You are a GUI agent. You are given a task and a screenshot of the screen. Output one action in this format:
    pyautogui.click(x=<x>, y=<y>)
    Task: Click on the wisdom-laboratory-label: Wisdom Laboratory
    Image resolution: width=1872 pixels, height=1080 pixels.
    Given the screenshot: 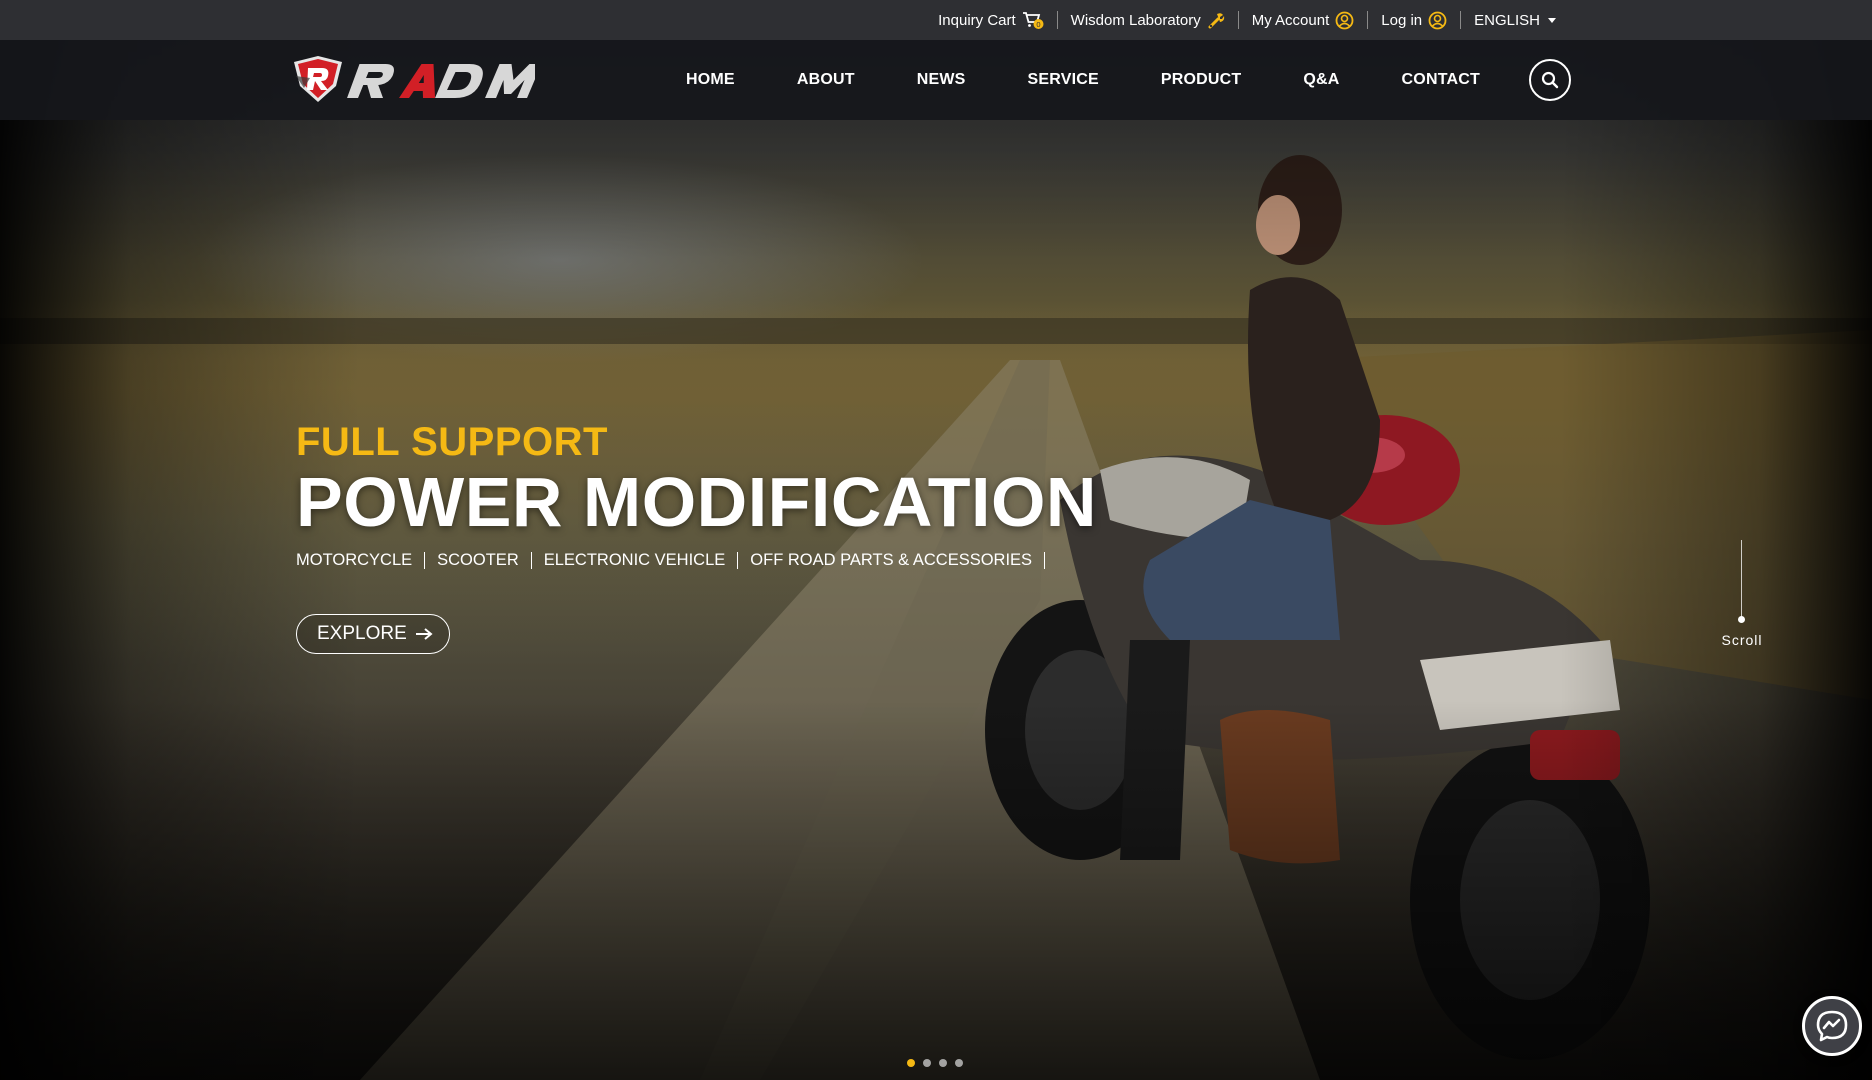 What is the action you would take?
    pyautogui.click(x=1135, y=20)
    